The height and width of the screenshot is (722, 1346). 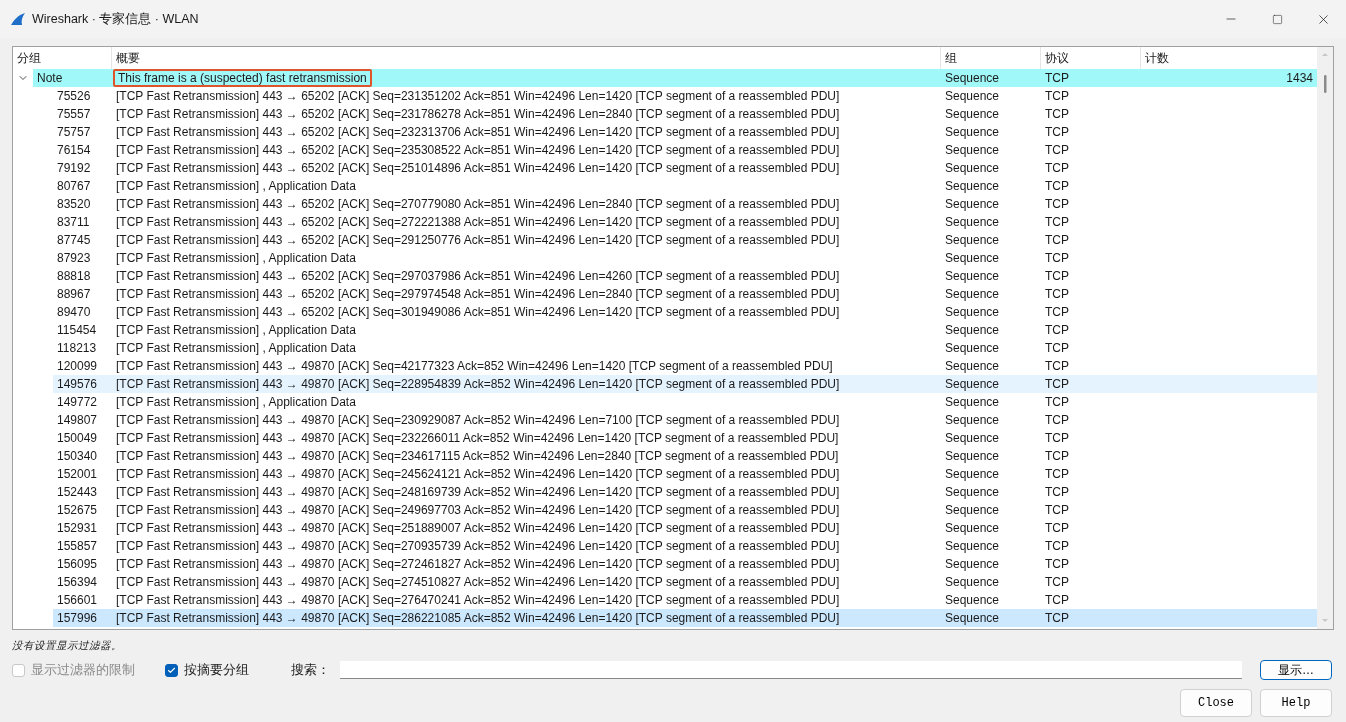 What do you see at coordinates (74, 132) in the screenshot?
I see `table-cell-text: 75757` at bounding box center [74, 132].